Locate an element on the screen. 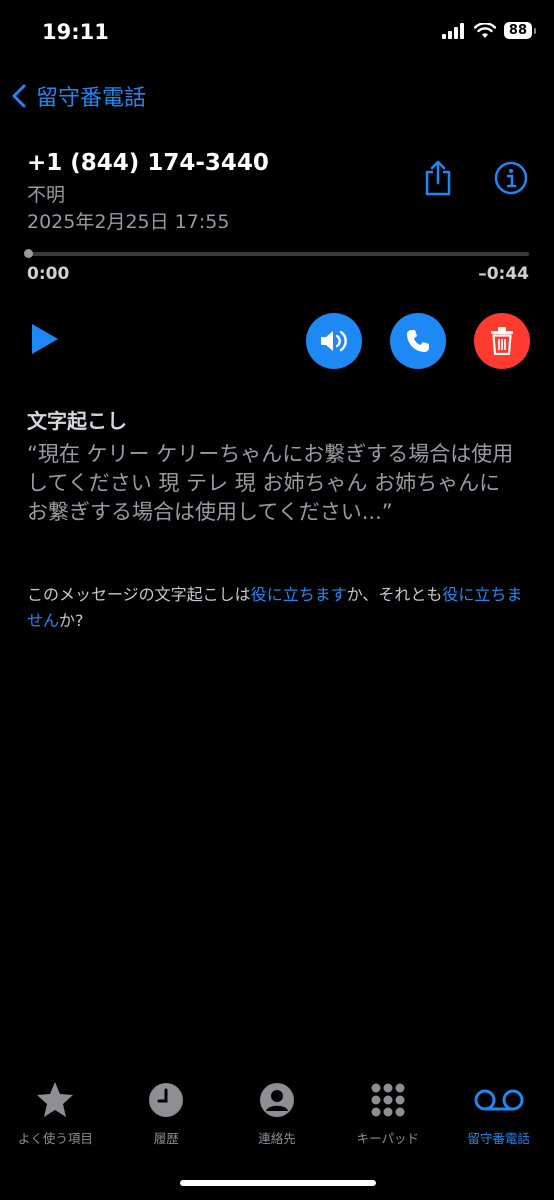 The image size is (554, 1200). trash-icon is located at coordinates (502, 341).